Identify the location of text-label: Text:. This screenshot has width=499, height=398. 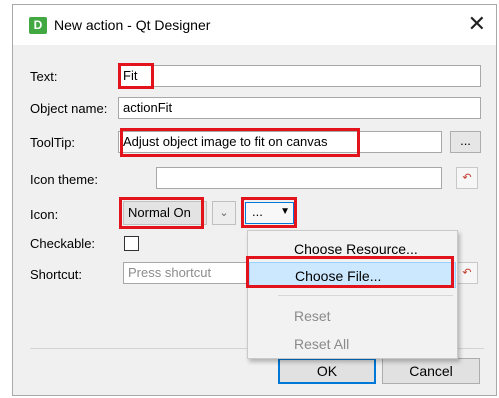
(44, 76).